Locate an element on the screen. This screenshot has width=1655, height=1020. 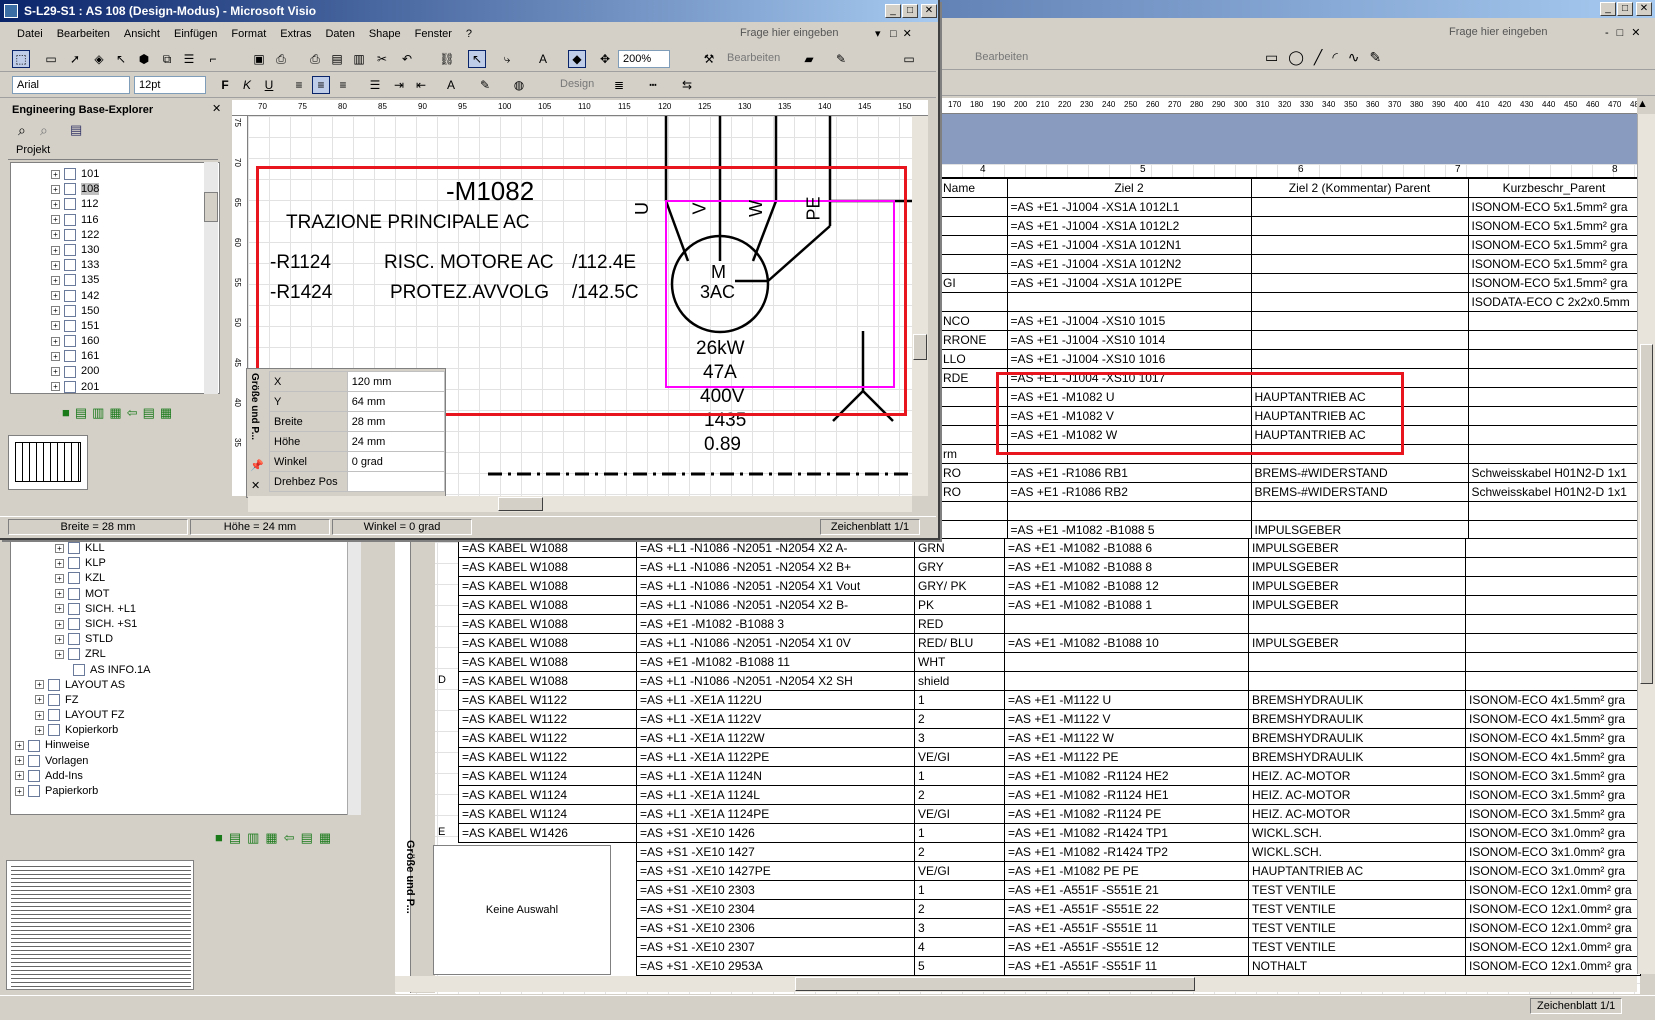
cut-icon: ✂ is located at coordinates (382, 59).